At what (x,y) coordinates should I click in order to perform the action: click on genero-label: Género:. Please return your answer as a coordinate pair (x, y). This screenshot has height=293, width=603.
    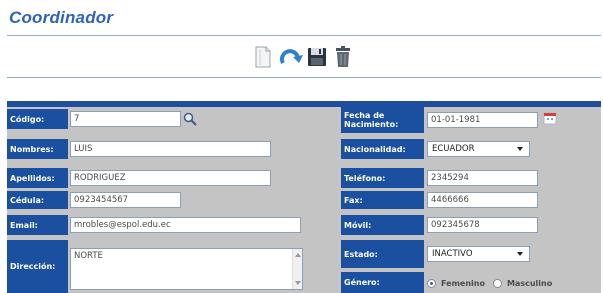
    Looking at the image, I should click on (382, 282).